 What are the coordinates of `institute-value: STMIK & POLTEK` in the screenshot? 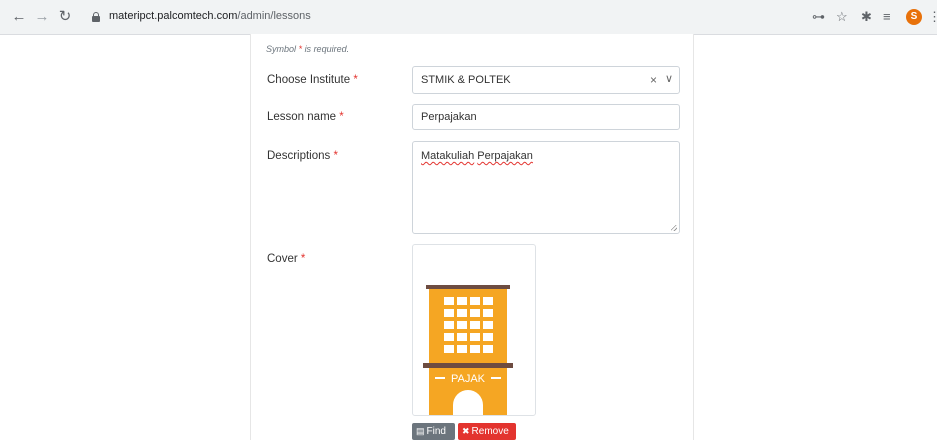 It's located at (466, 80).